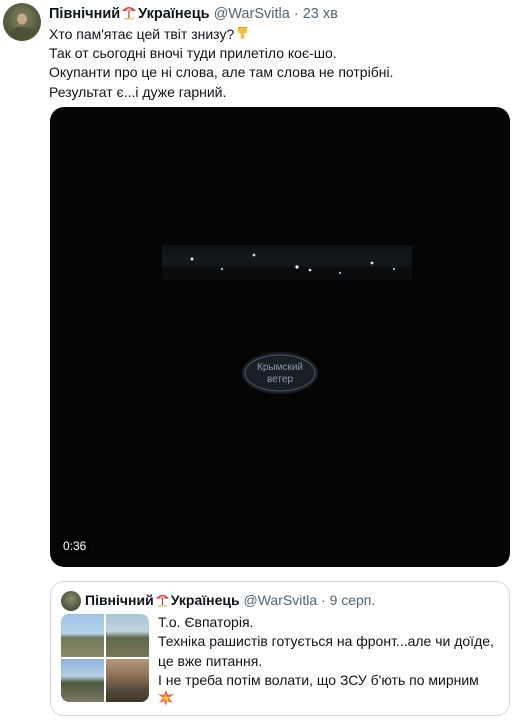  What do you see at coordinates (287, 266) in the screenshot?
I see `night-city-lights-icon` at bounding box center [287, 266].